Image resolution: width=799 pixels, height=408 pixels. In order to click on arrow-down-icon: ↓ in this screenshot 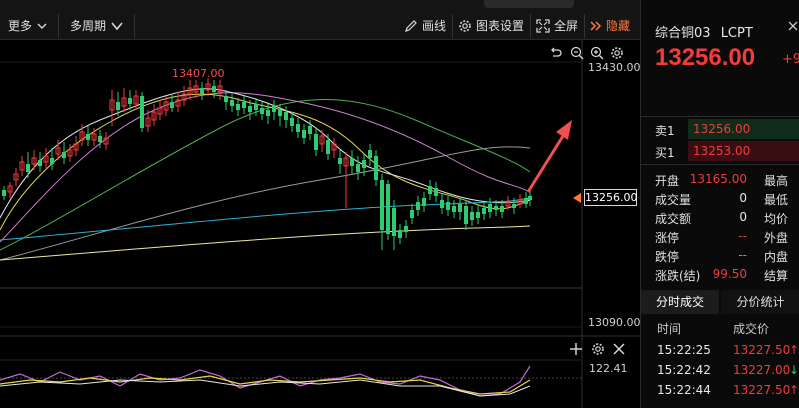, I will do `click(794, 370)`.